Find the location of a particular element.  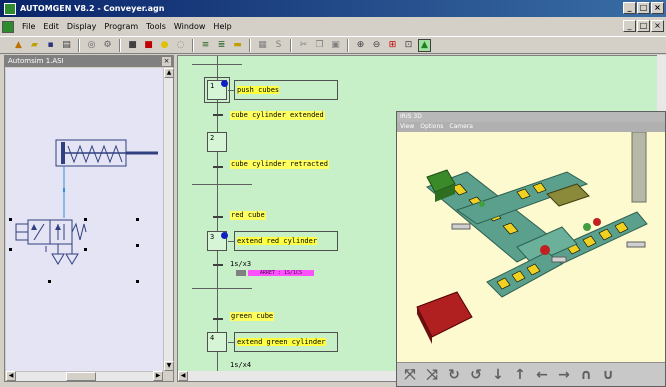

left-vertical-scrollbar: ▲ ▼ is located at coordinates (168, 219).